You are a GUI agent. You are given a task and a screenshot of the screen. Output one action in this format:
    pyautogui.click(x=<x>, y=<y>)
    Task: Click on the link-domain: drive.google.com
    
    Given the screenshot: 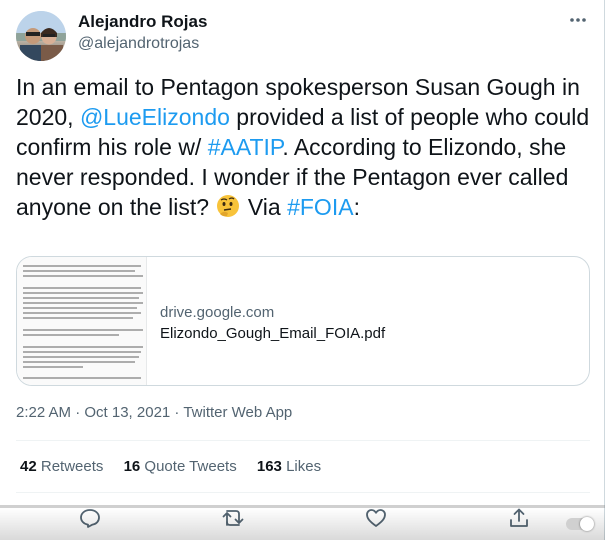 What is the action you would take?
    pyautogui.click(x=217, y=312)
    